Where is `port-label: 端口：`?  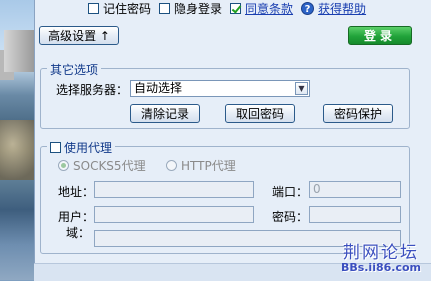 port-label: 端口： is located at coordinates (290, 192).